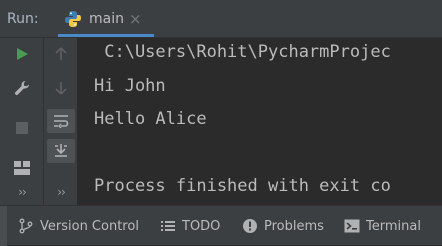 The image size is (442, 246). I want to click on version-control-tab: Version Control, so click(78, 226).